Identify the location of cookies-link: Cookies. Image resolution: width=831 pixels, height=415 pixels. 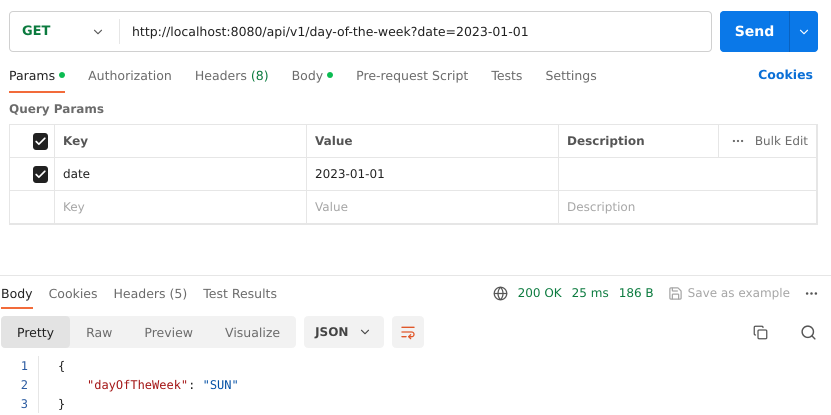
(785, 74).